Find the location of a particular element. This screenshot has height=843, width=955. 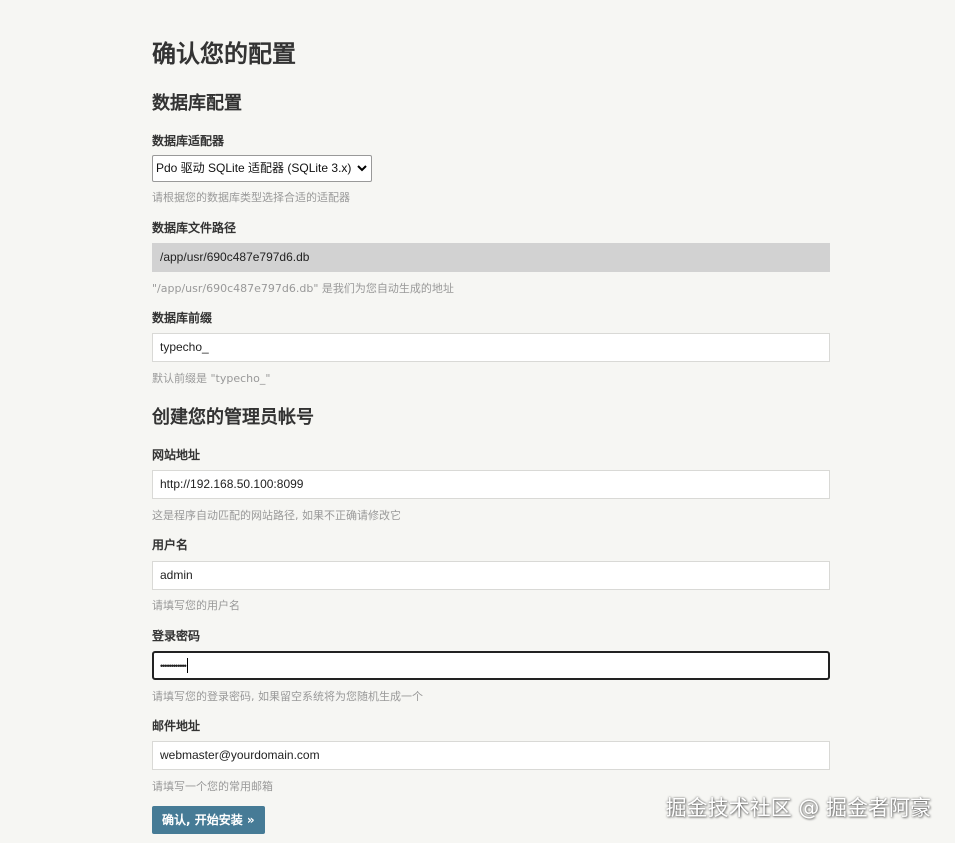

site-url-input: http://192.168.50.100:8099 is located at coordinates (491, 484).